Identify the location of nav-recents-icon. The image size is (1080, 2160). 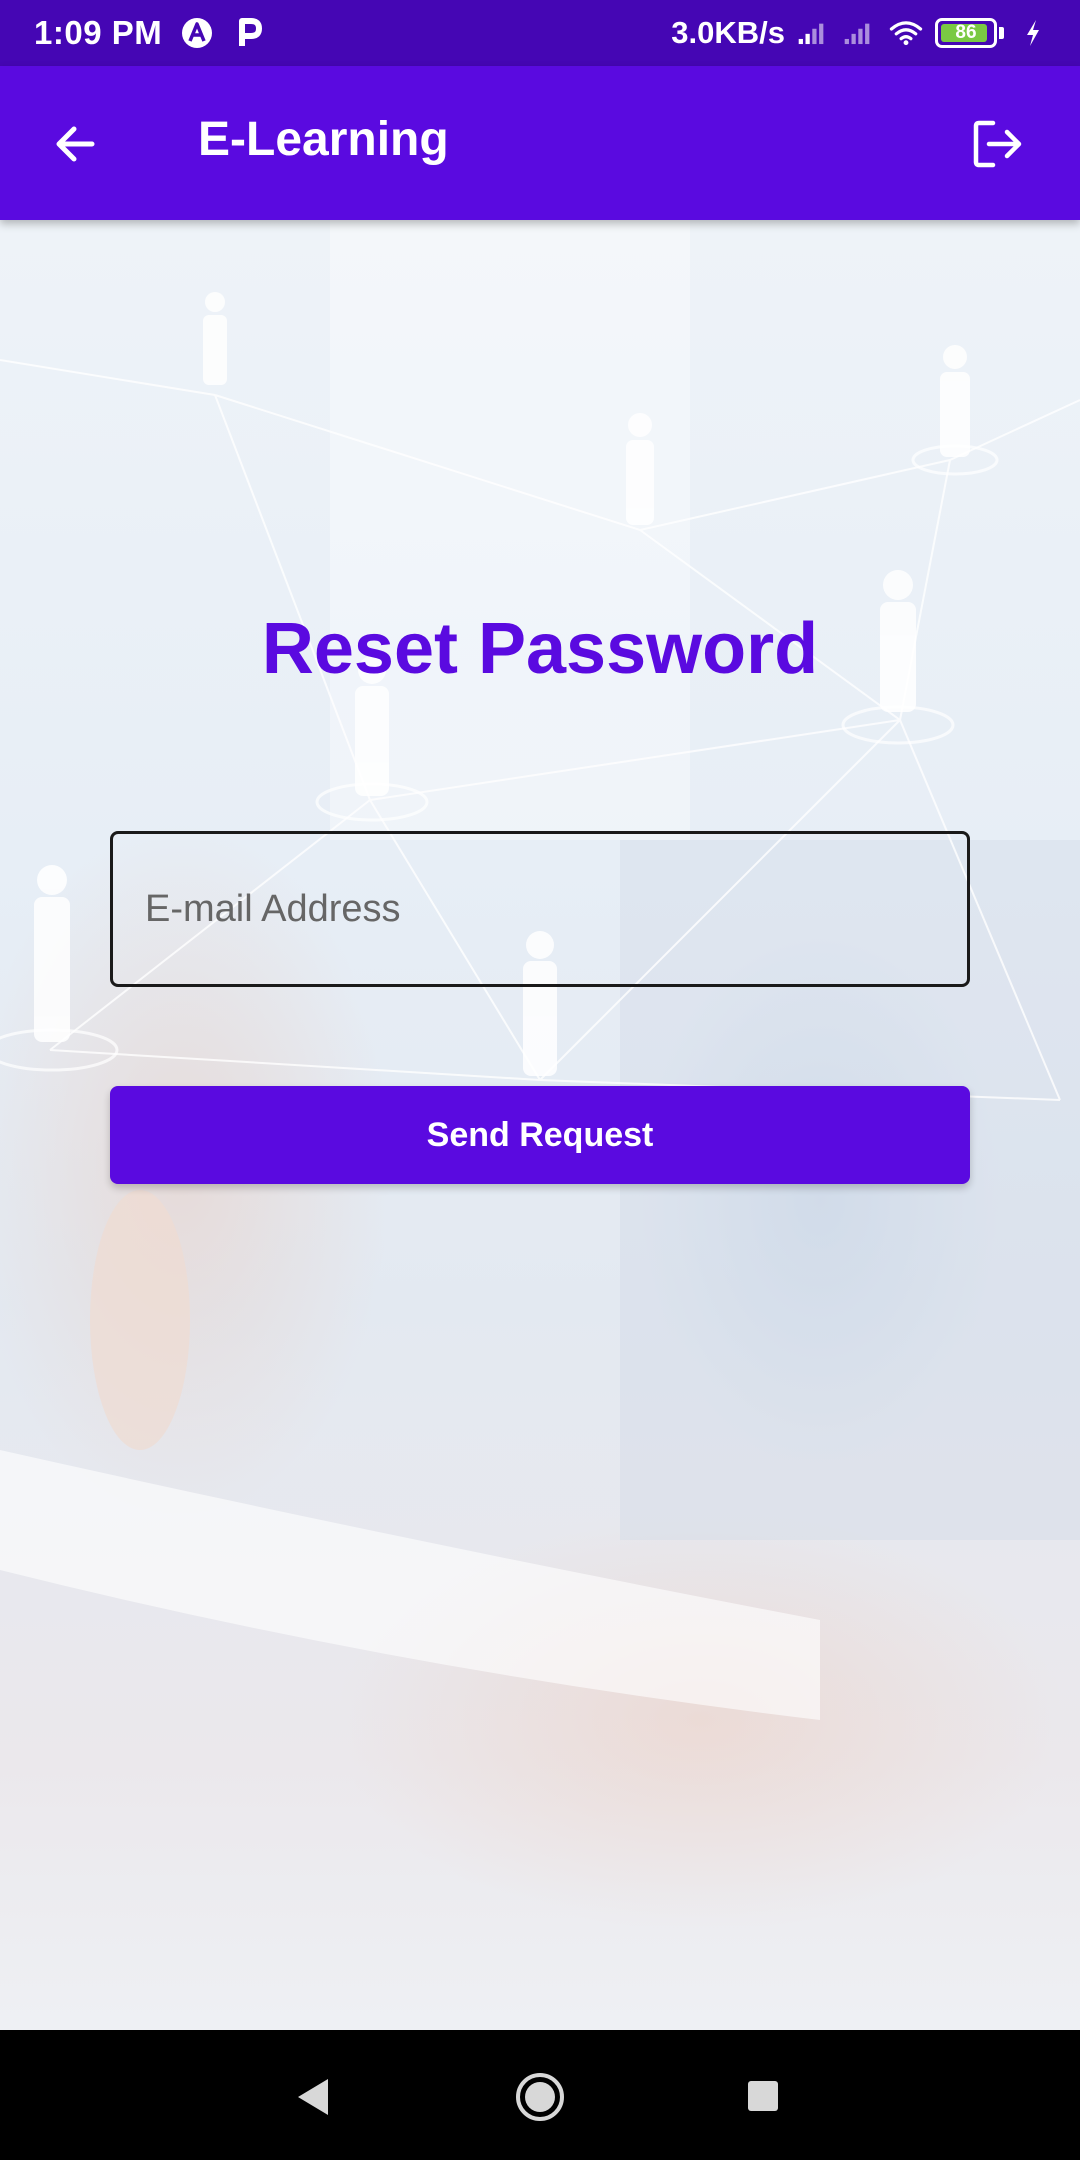
(763, 2096).